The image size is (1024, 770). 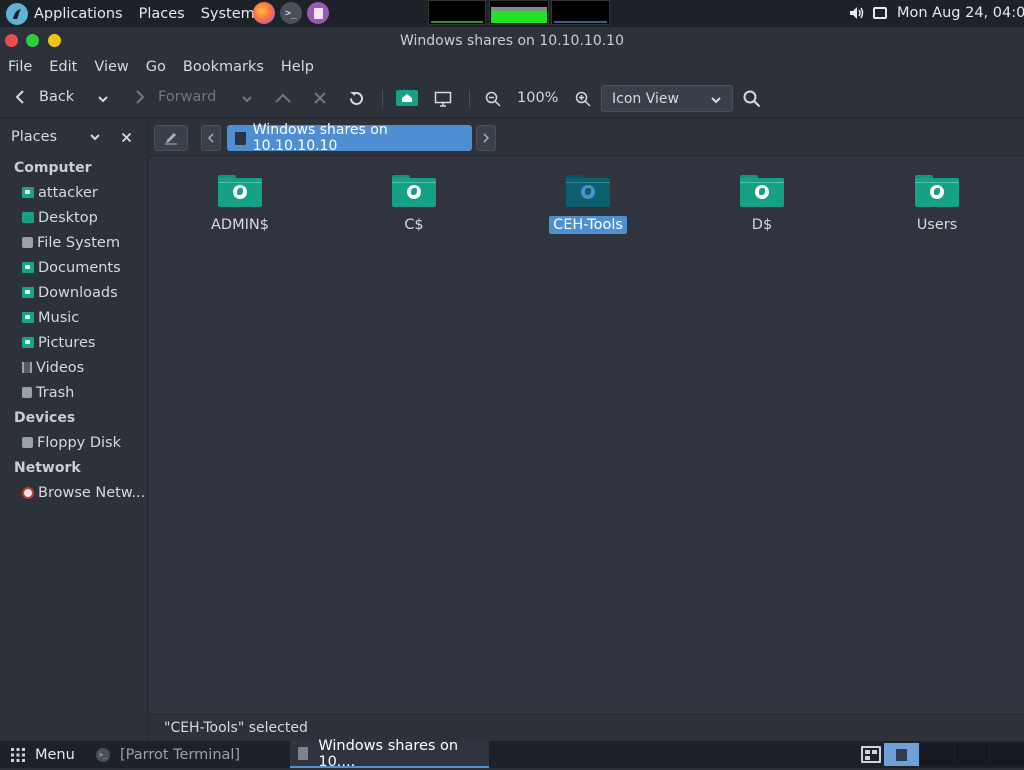 What do you see at coordinates (73, 392) in the screenshot?
I see `sidebar-item-trash: Trash` at bounding box center [73, 392].